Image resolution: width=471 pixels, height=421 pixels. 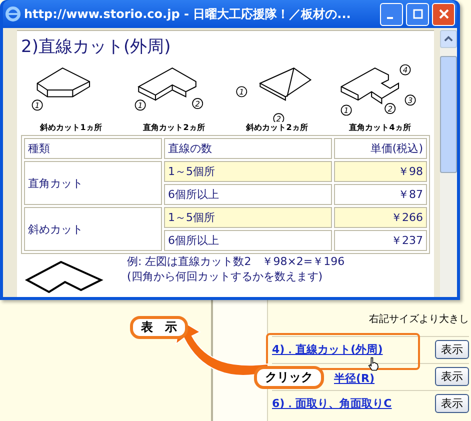 I want to click on minimize-icon, so click(x=389, y=18).